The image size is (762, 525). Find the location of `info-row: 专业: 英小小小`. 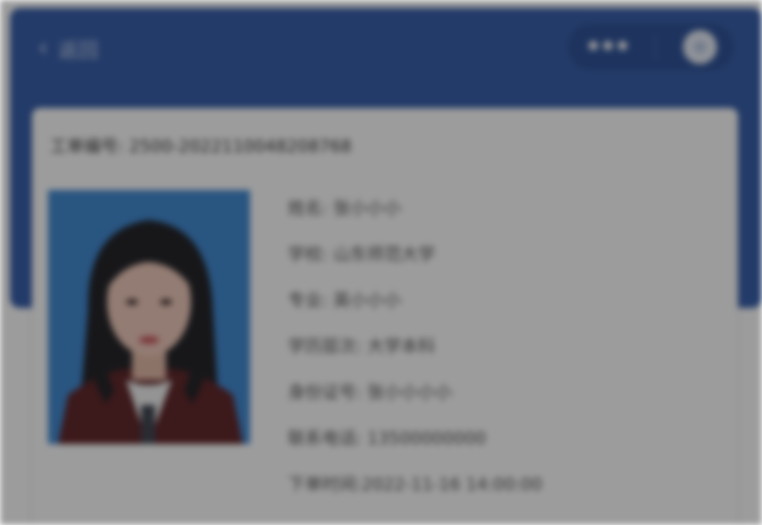

info-row: 专业: 英小小小 is located at coordinates (345, 301).